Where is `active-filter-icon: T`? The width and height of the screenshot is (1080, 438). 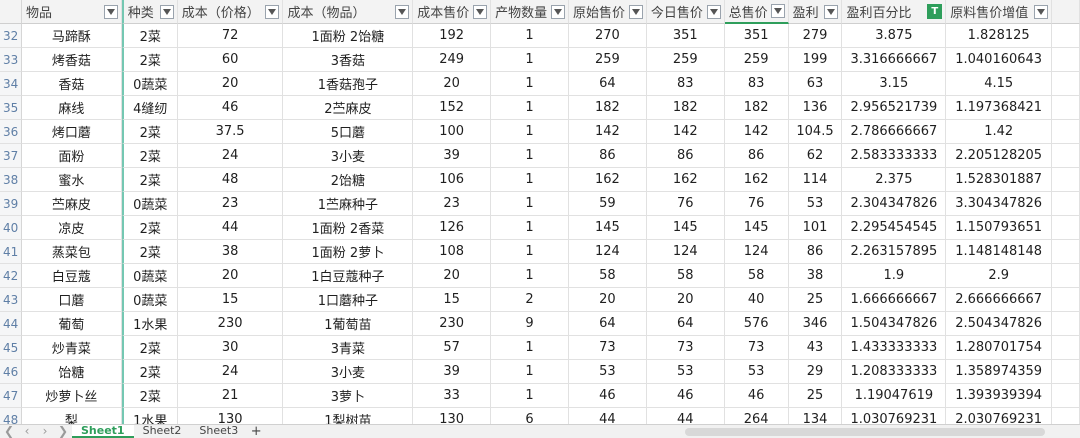
active-filter-icon: T is located at coordinates (935, 11).